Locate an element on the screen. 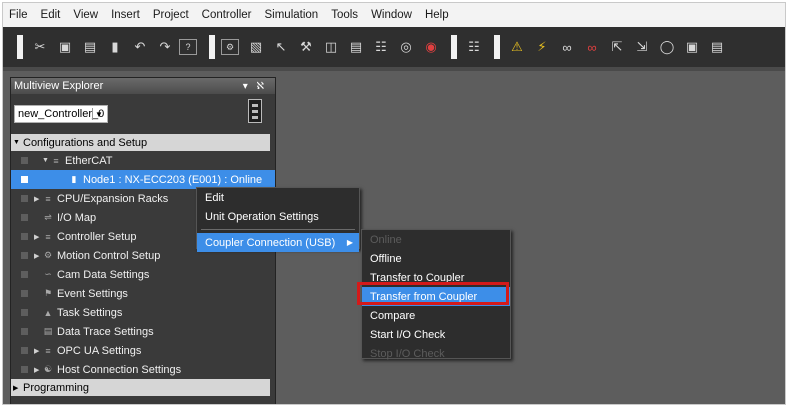  menu-edit: Edit is located at coordinates (51, 15).